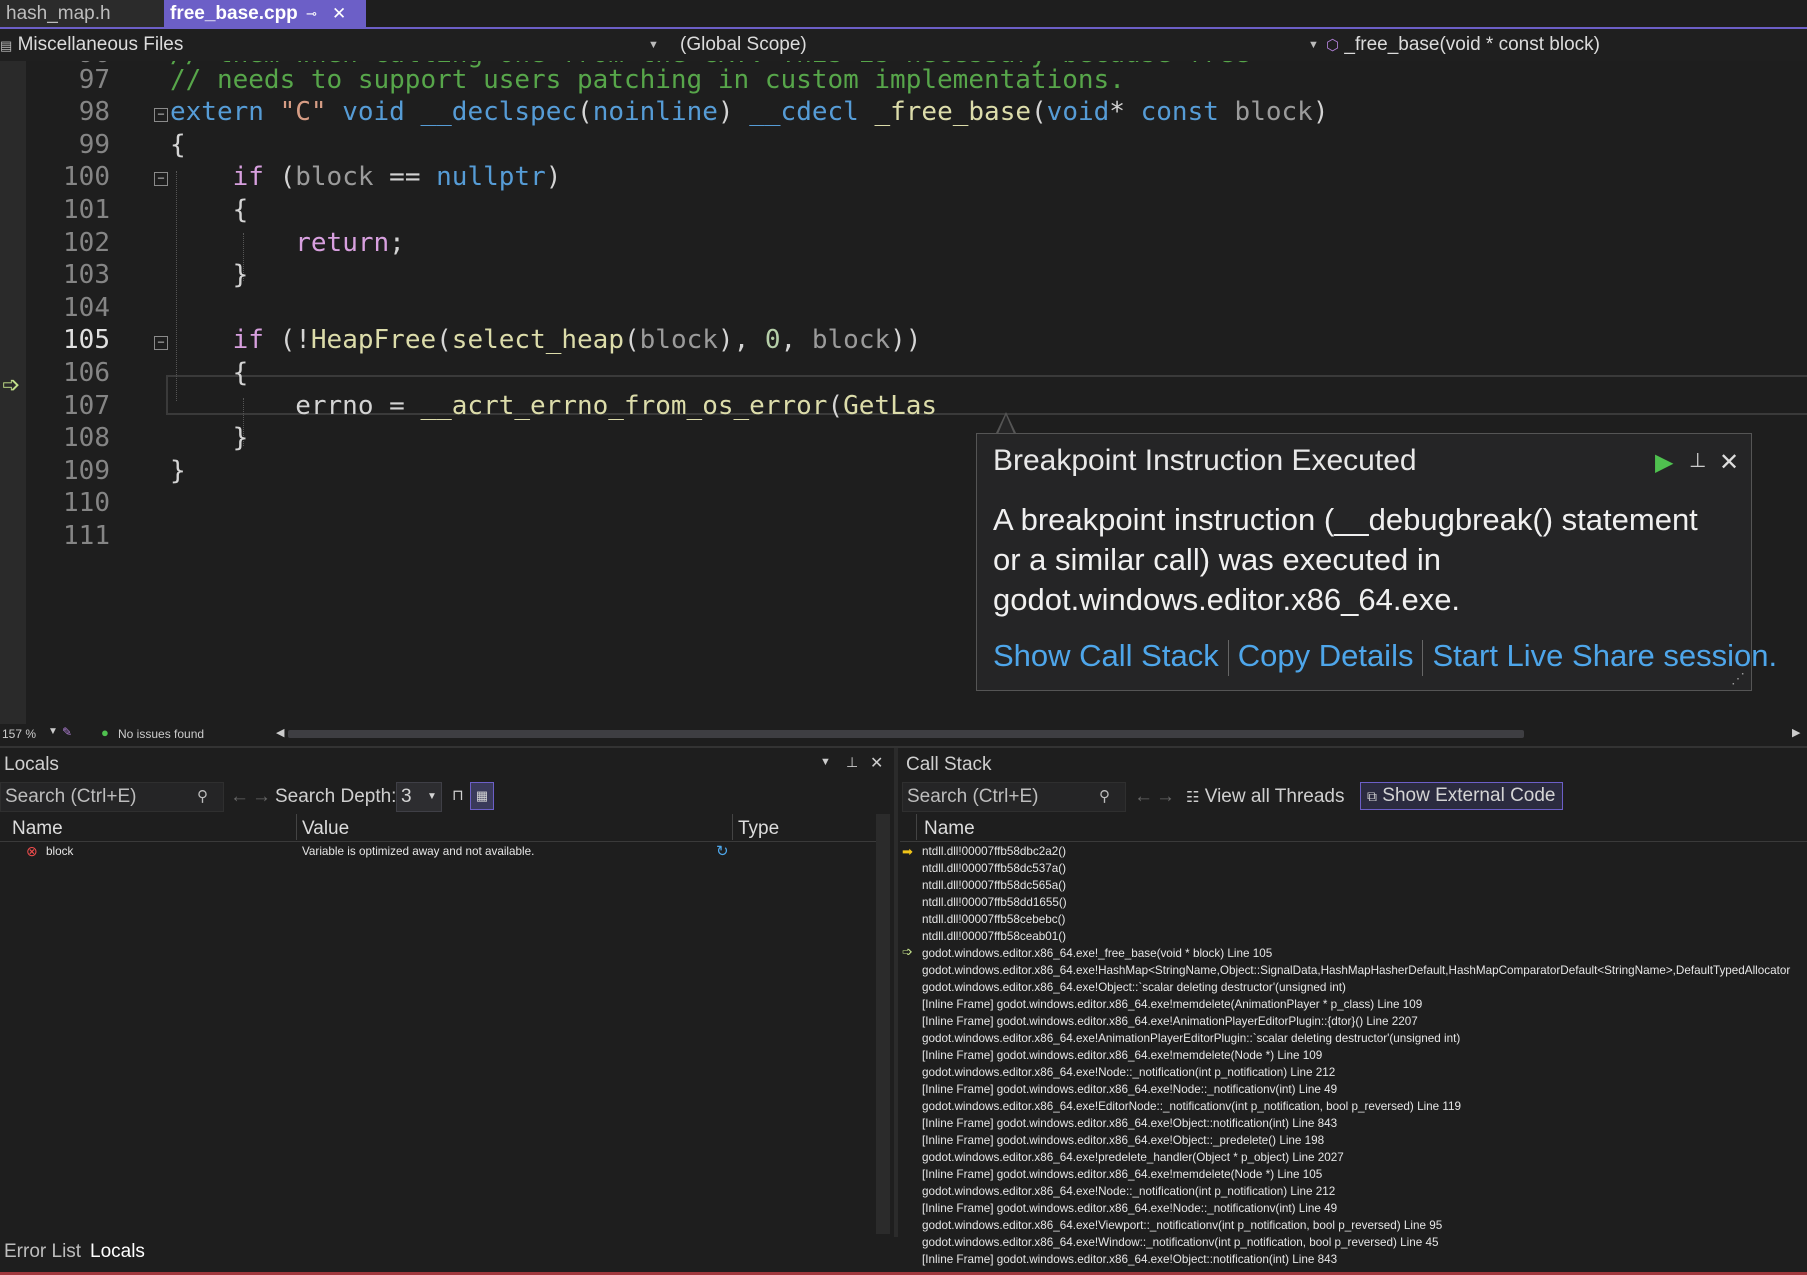 The height and width of the screenshot is (1275, 1807). What do you see at coordinates (994, 936) in the screenshot?
I see `call-stack-frame: ntdll.dll!00007ffb58ceab01()` at bounding box center [994, 936].